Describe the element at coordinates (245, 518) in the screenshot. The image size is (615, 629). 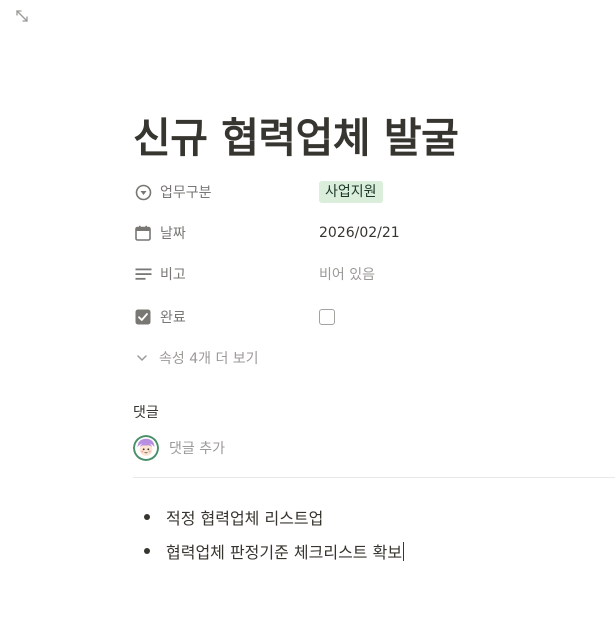
I see `list-item-text: 적정 협력업체 리스트업` at that location.